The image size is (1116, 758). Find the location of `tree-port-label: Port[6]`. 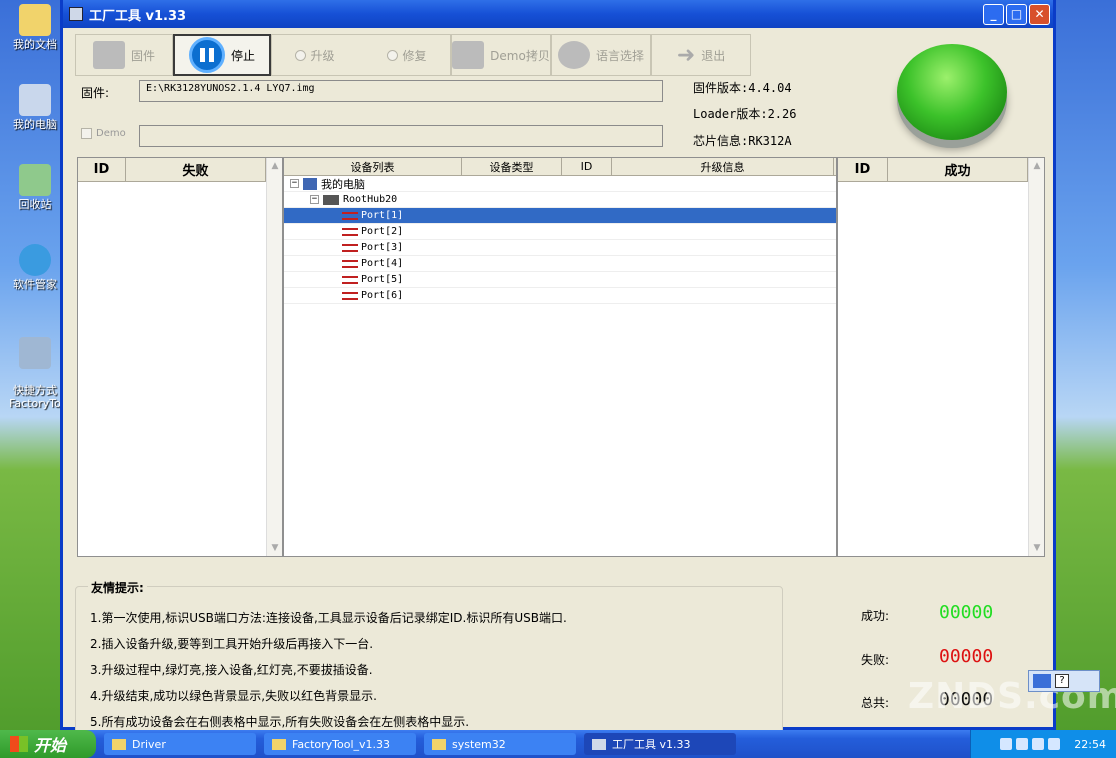

tree-port-label: Port[6] is located at coordinates (382, 295).